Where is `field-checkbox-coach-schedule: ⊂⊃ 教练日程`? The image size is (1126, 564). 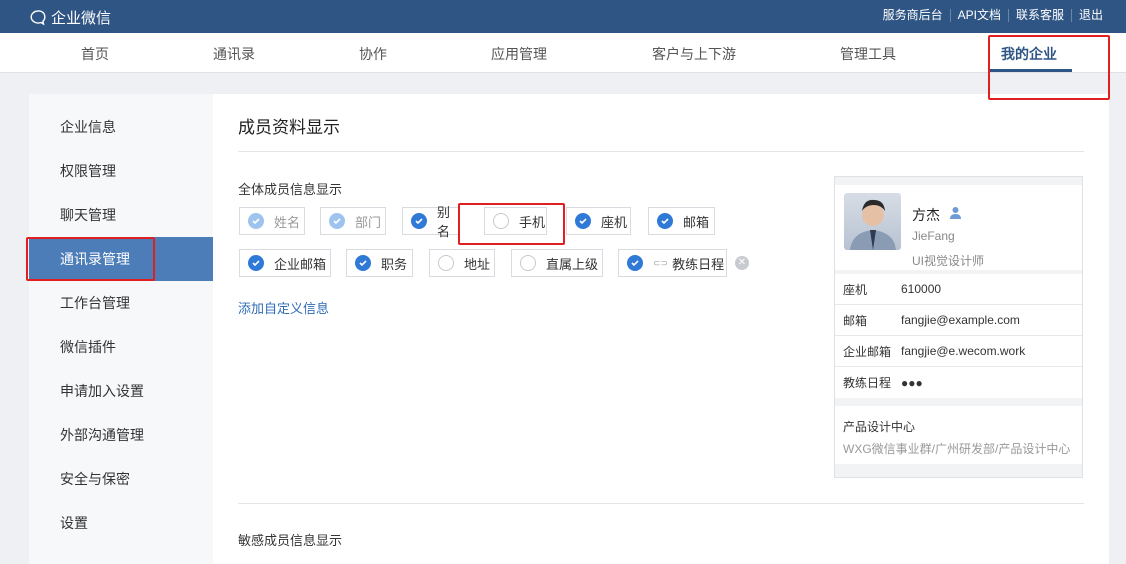 field-checkbox-coach-schedule: ⊂⊃ 教练日程 is located at coordinates (672, 263).